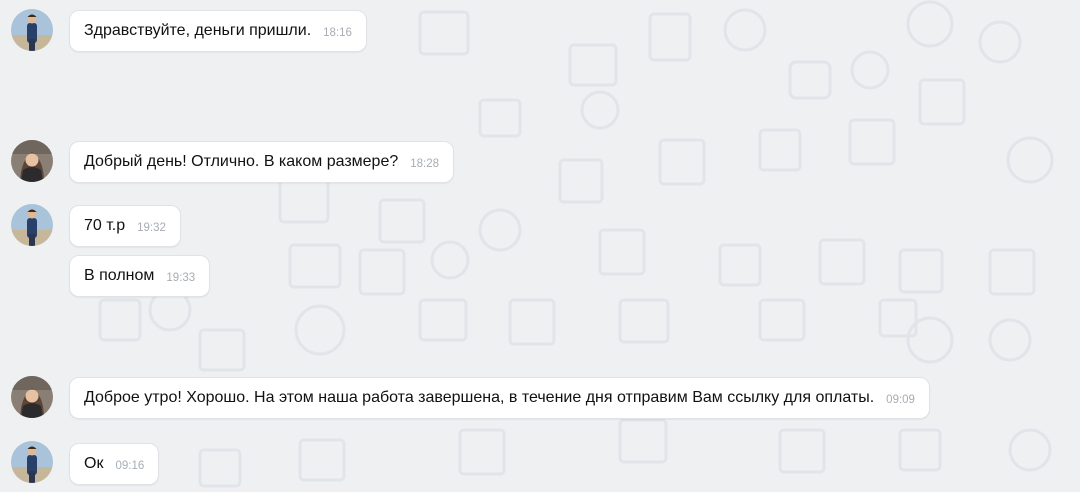 The image size is (1080, 492). Describe the element at coordinates (151, 228) in the screenshot. I see `message-time: 19:32` at that location.